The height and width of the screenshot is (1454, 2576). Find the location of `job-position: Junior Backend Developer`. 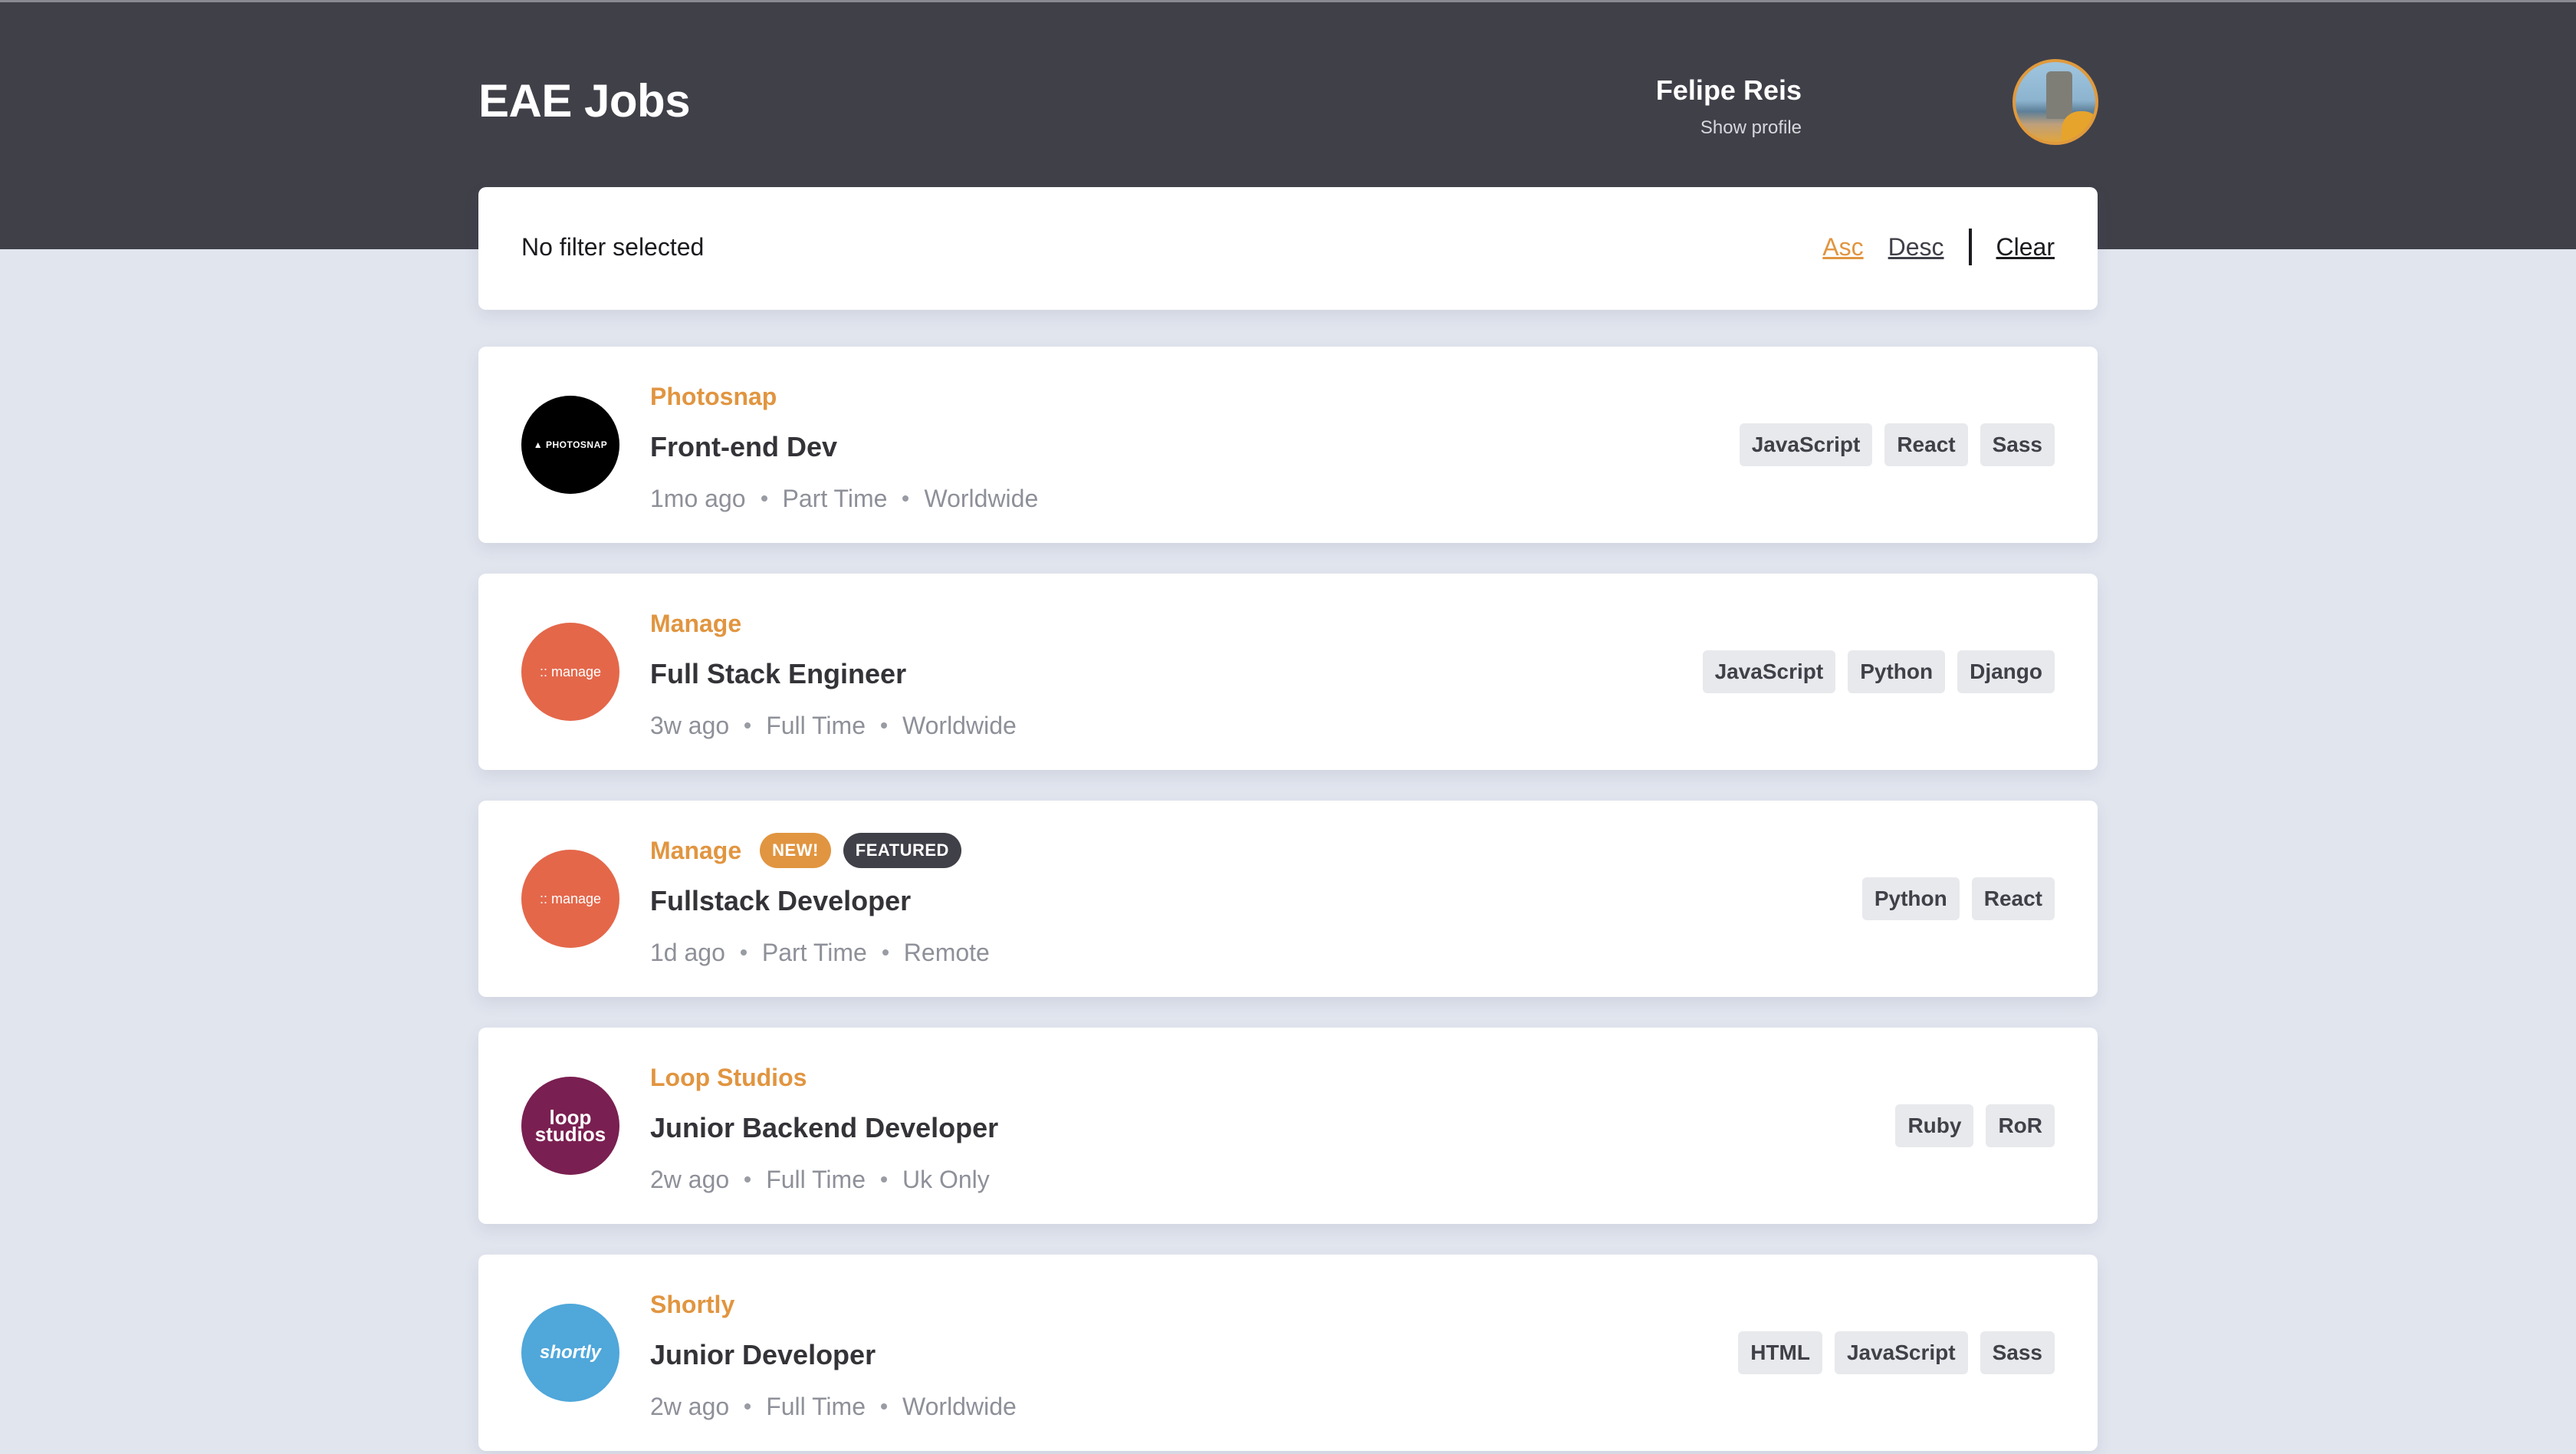

job-position: Junior Backend Developer is located at coordinates (824, 1128).